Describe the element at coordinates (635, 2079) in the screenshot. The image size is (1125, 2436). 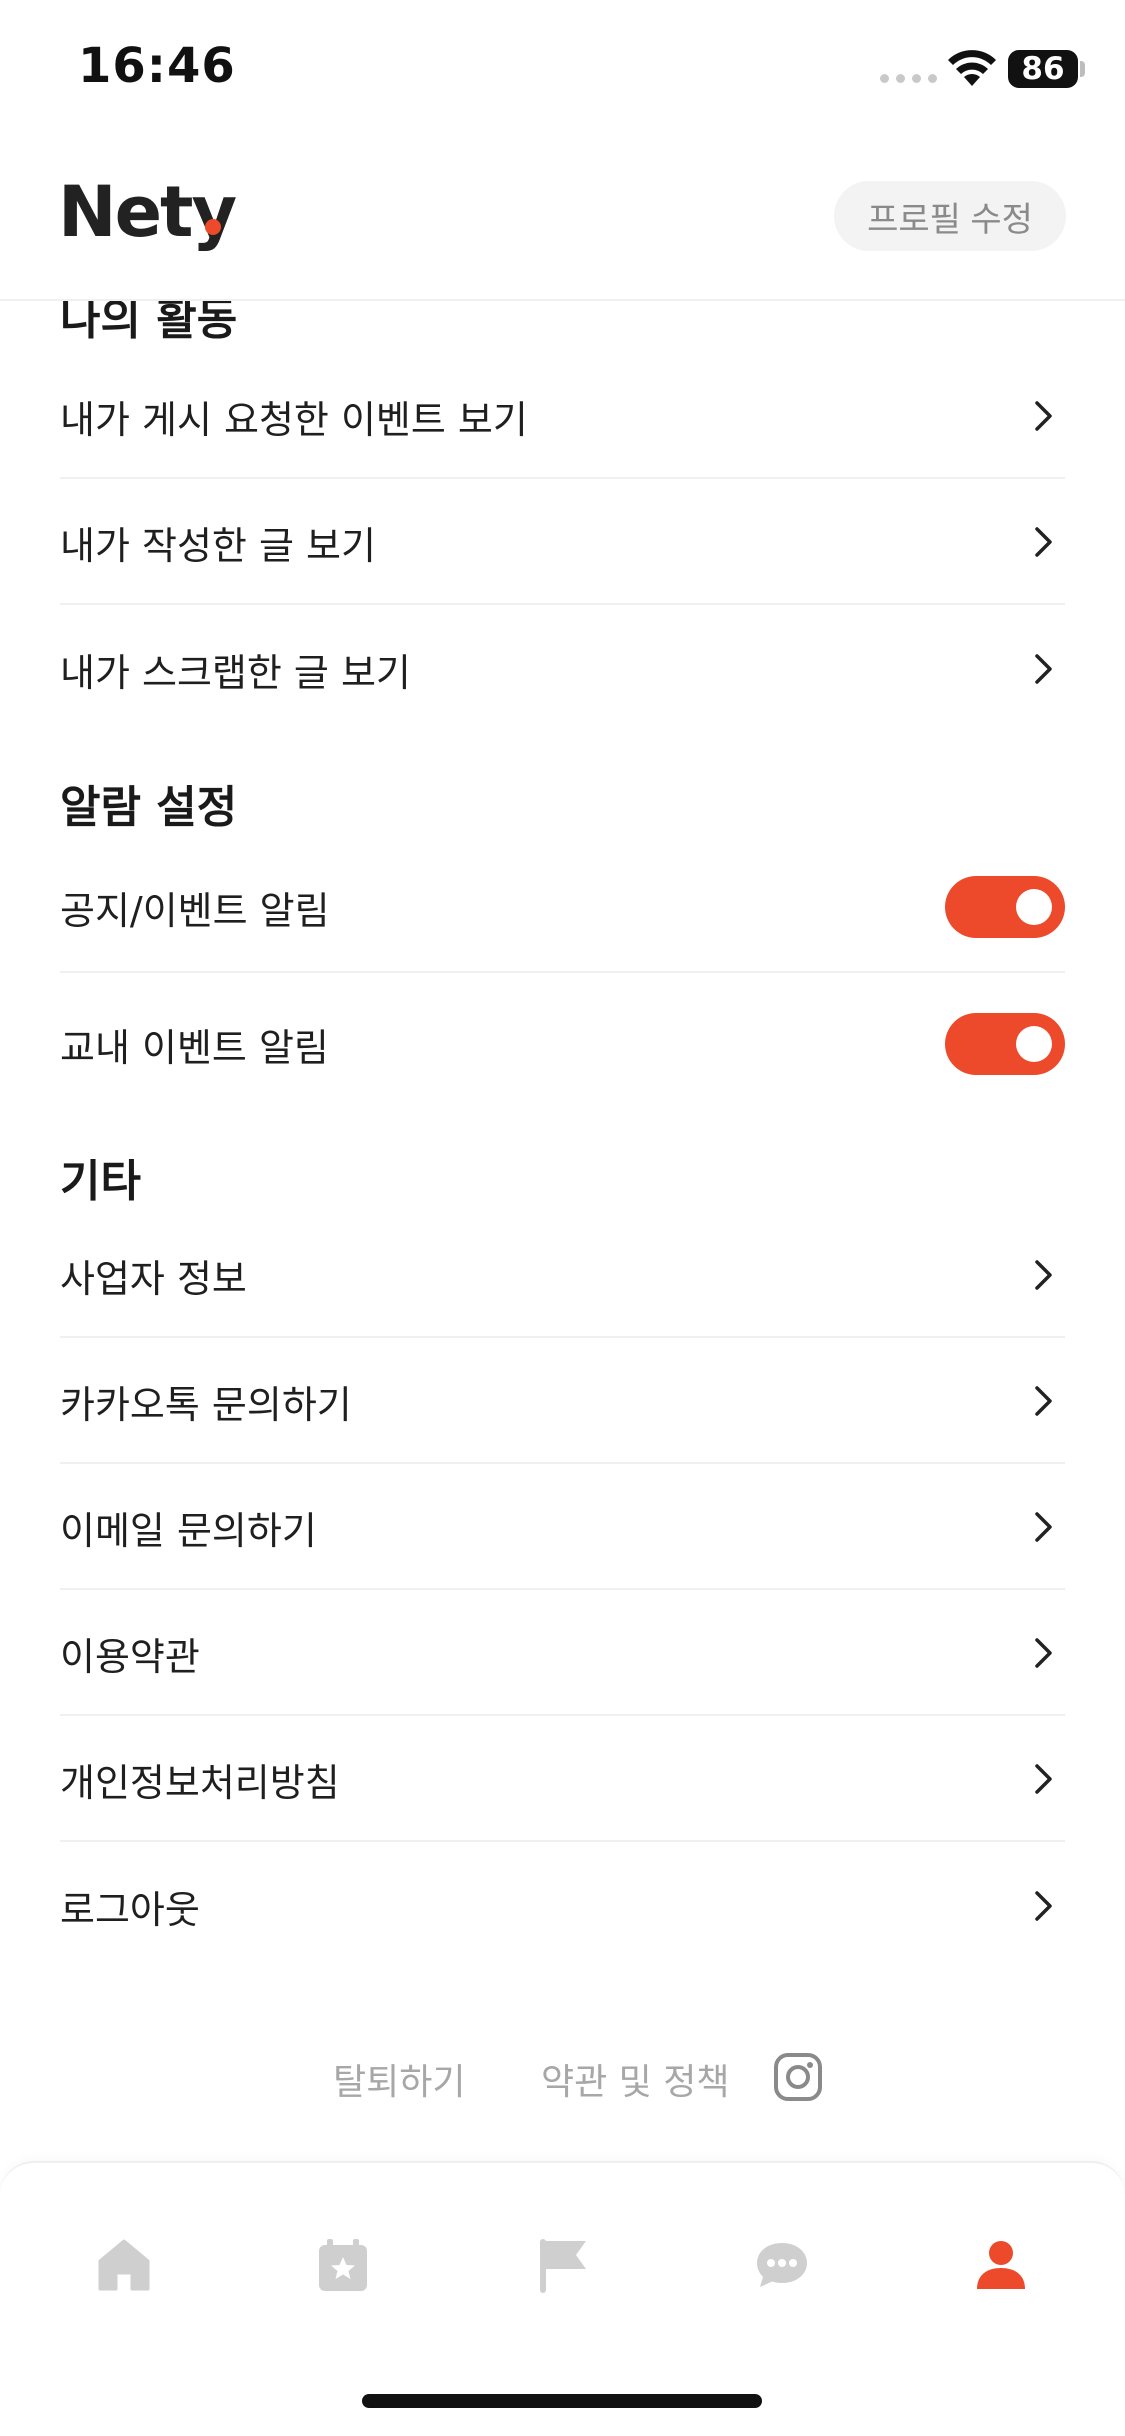
I see `terms-policy-link: 약관 및 정책` at that location.